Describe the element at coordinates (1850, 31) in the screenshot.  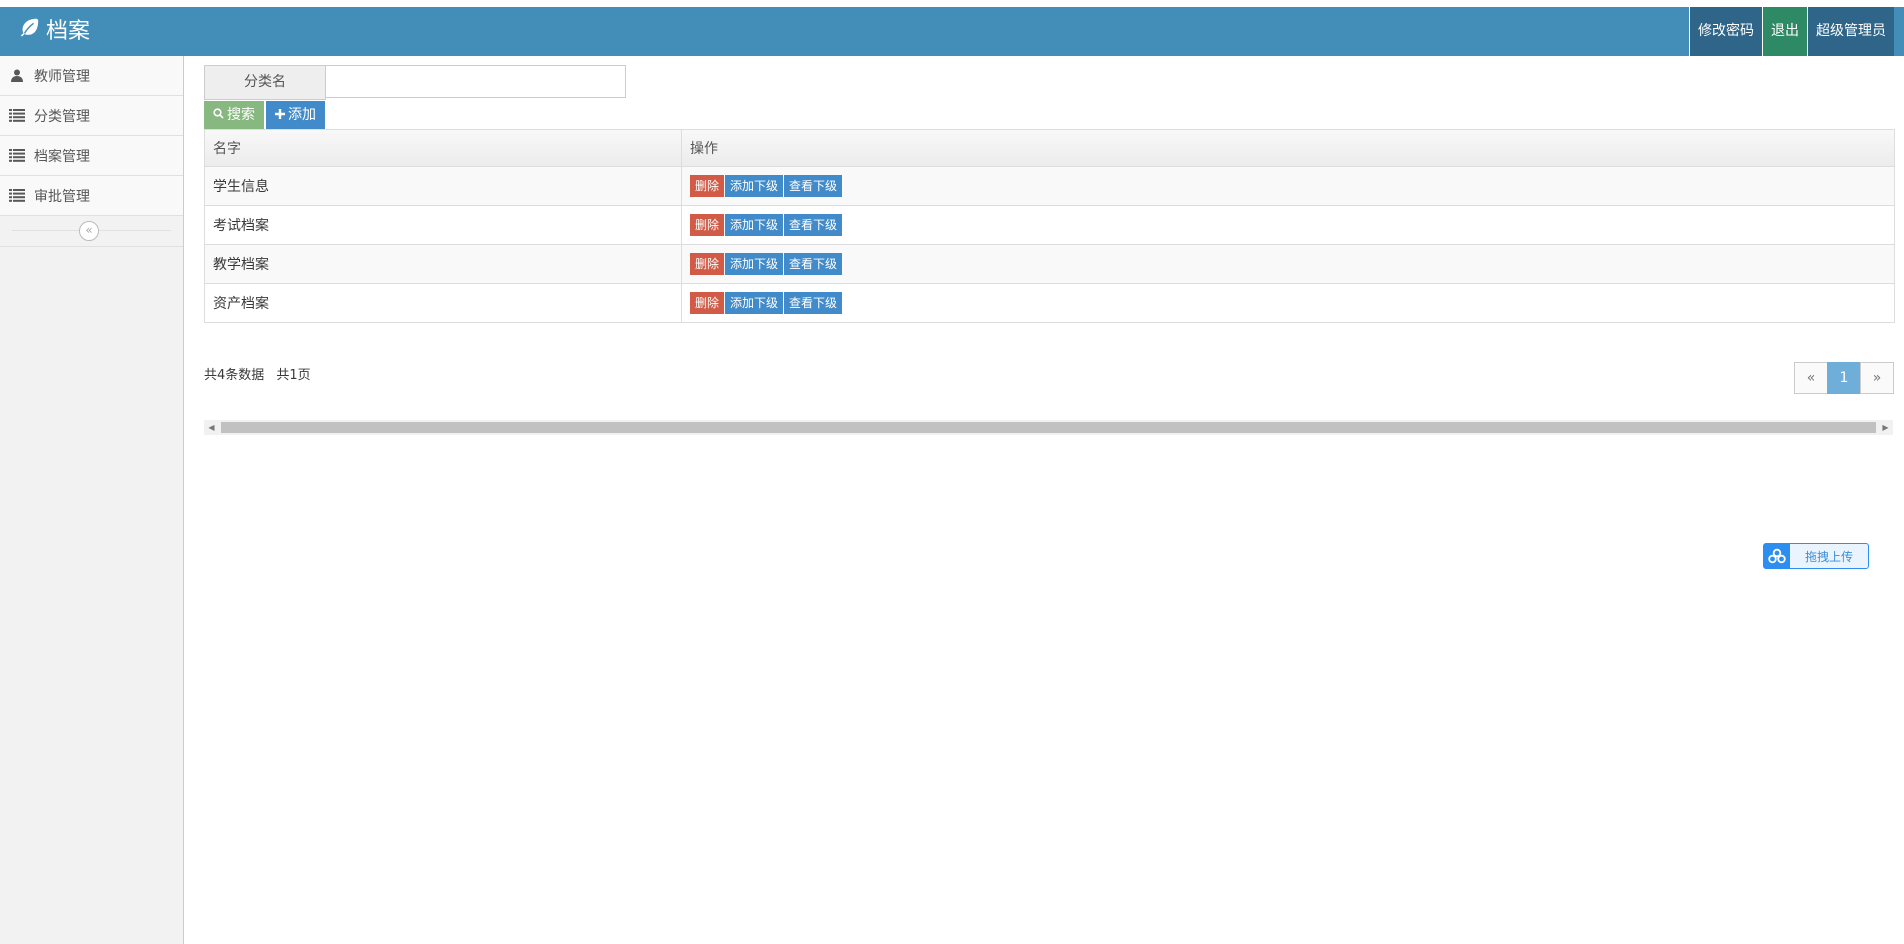
I see `user-role-button: 超级管理员` at that location.